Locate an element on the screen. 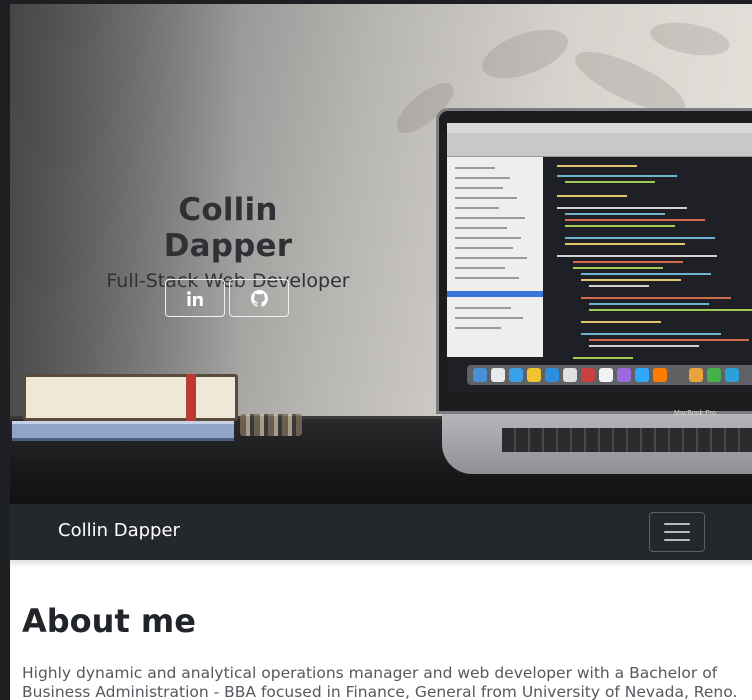 The height and width of the screenshot is (700, 752). screen-dock is located at coordinates (609, 375).